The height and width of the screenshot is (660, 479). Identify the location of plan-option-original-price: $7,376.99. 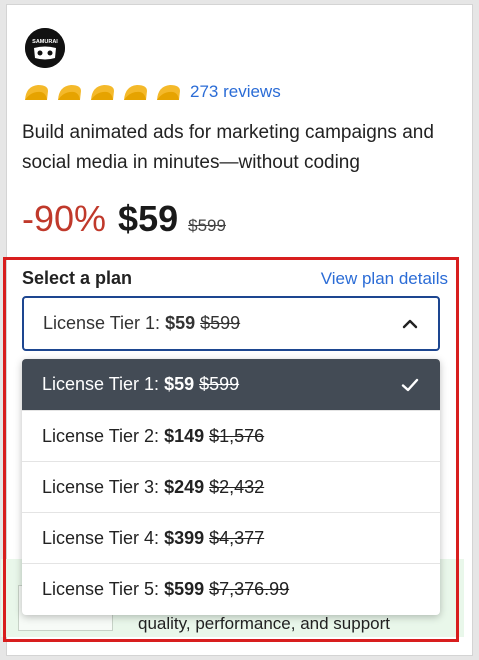
(249, 589).